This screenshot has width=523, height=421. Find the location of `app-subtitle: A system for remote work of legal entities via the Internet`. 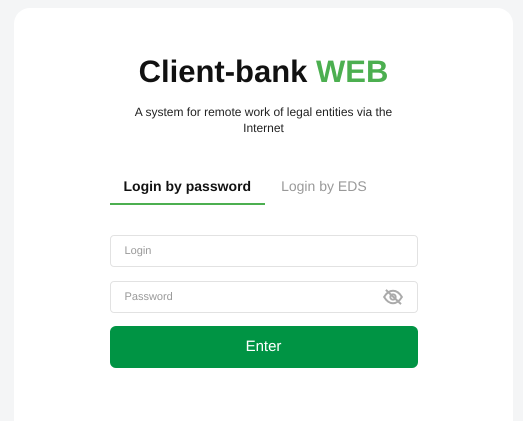

app-subtitle: A system for remote work of legal entities via the Internet is located at coordinates (264, 120).